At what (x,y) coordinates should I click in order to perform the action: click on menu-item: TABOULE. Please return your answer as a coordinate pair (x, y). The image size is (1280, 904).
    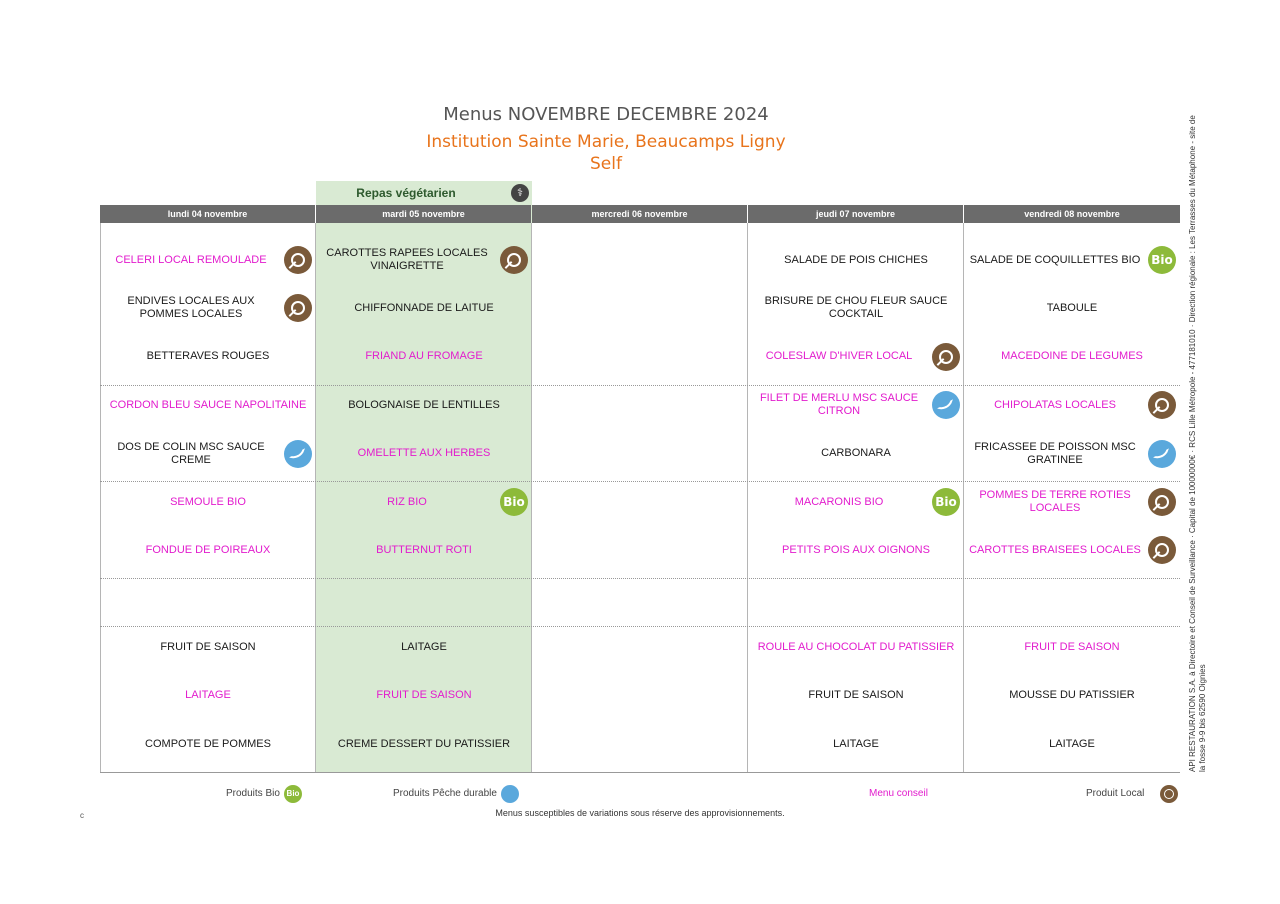
    Looking at the image, I should click on (1072, 307).